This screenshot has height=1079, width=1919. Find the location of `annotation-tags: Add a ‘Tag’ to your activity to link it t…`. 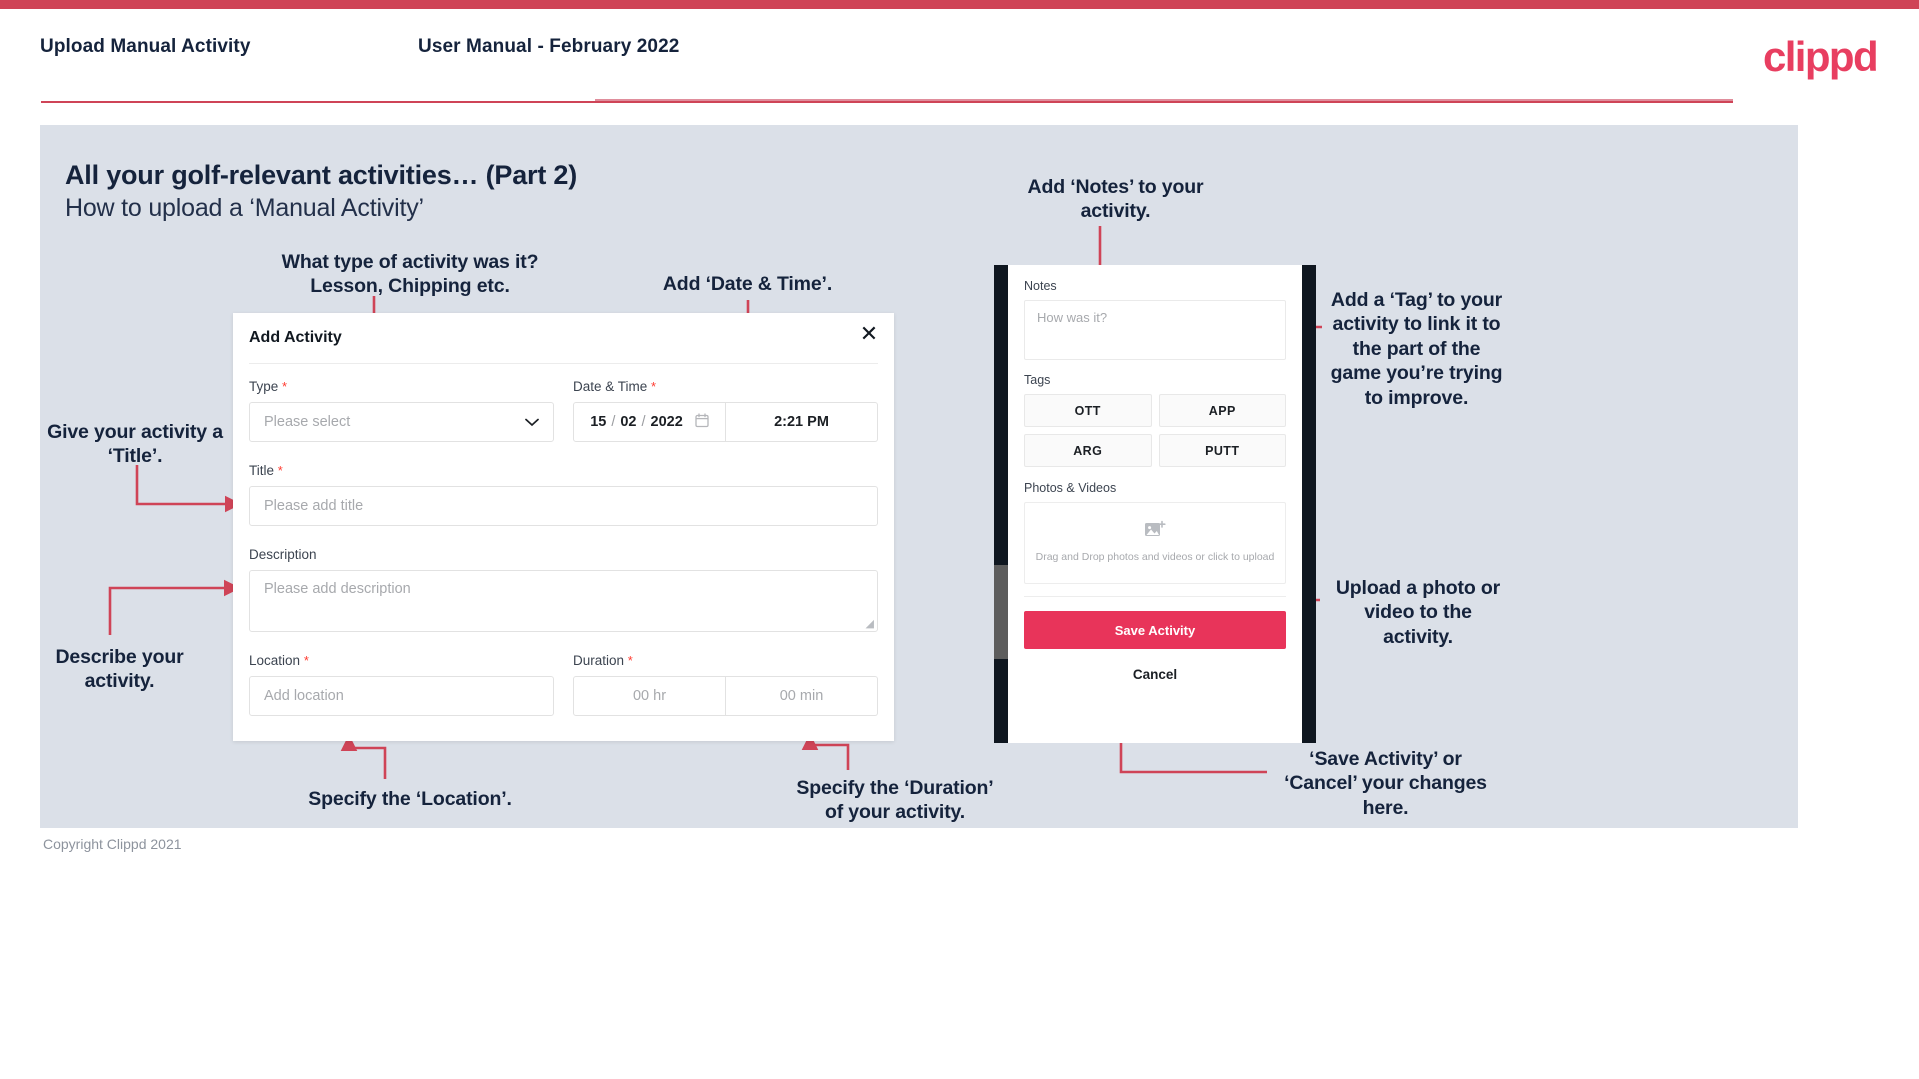

annotation-tags: Add a ‘Tag’ to your activity to link it t… is located at coordinates (1416, 349).